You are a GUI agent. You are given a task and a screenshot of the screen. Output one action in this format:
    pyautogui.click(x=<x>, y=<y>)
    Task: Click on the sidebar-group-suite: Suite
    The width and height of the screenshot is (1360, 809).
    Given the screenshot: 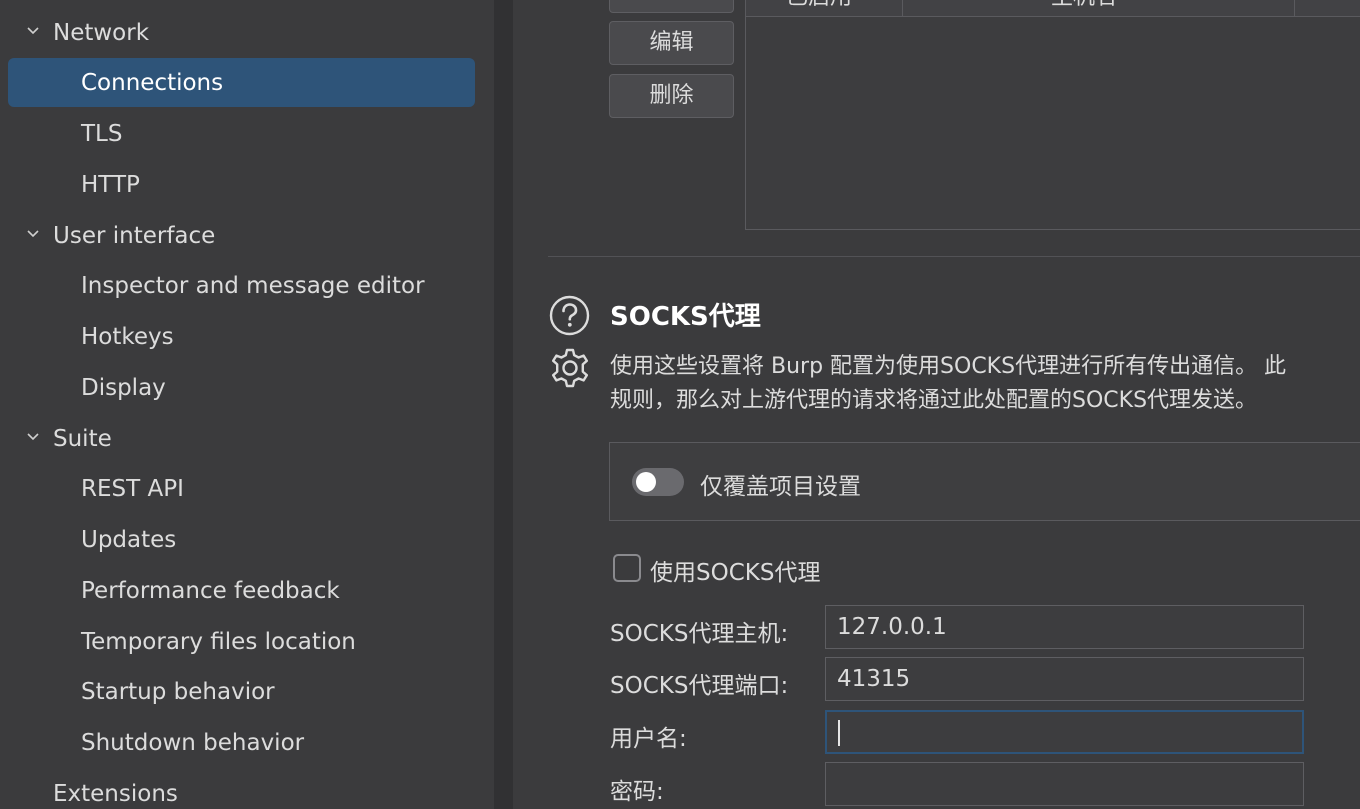 What is the action you would take?
    pyautogui.click(x=69, y=439)
    